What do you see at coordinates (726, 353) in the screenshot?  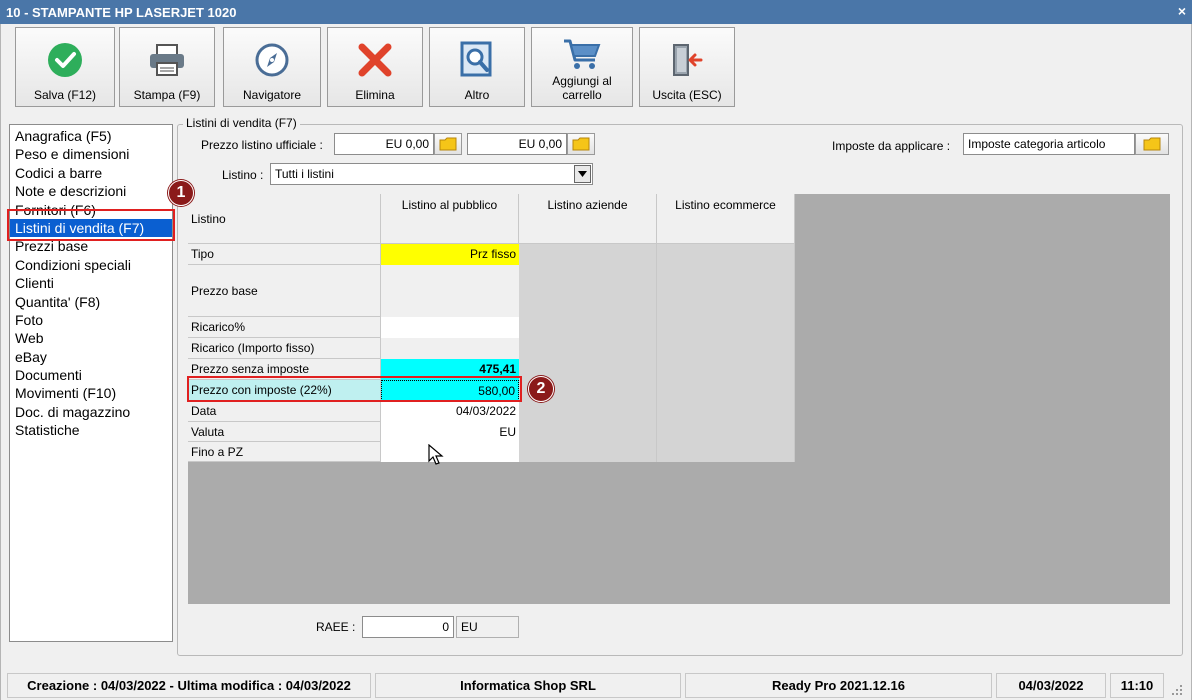 I see `column-ecommerce-body` at bounding box center [726, 353].